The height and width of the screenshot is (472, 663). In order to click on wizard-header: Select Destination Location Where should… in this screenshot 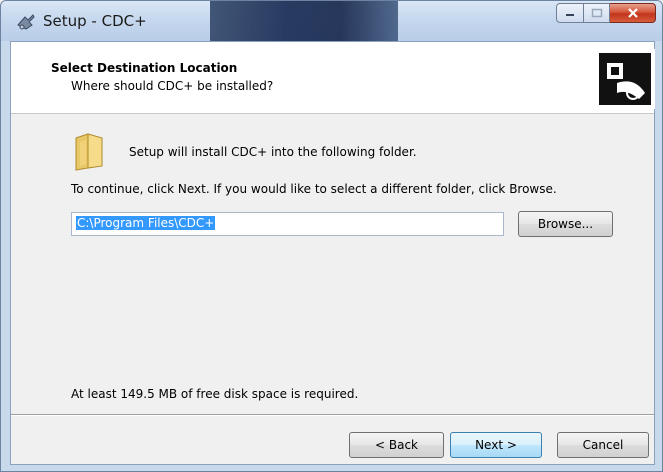, I will do `click(333, 78)`.